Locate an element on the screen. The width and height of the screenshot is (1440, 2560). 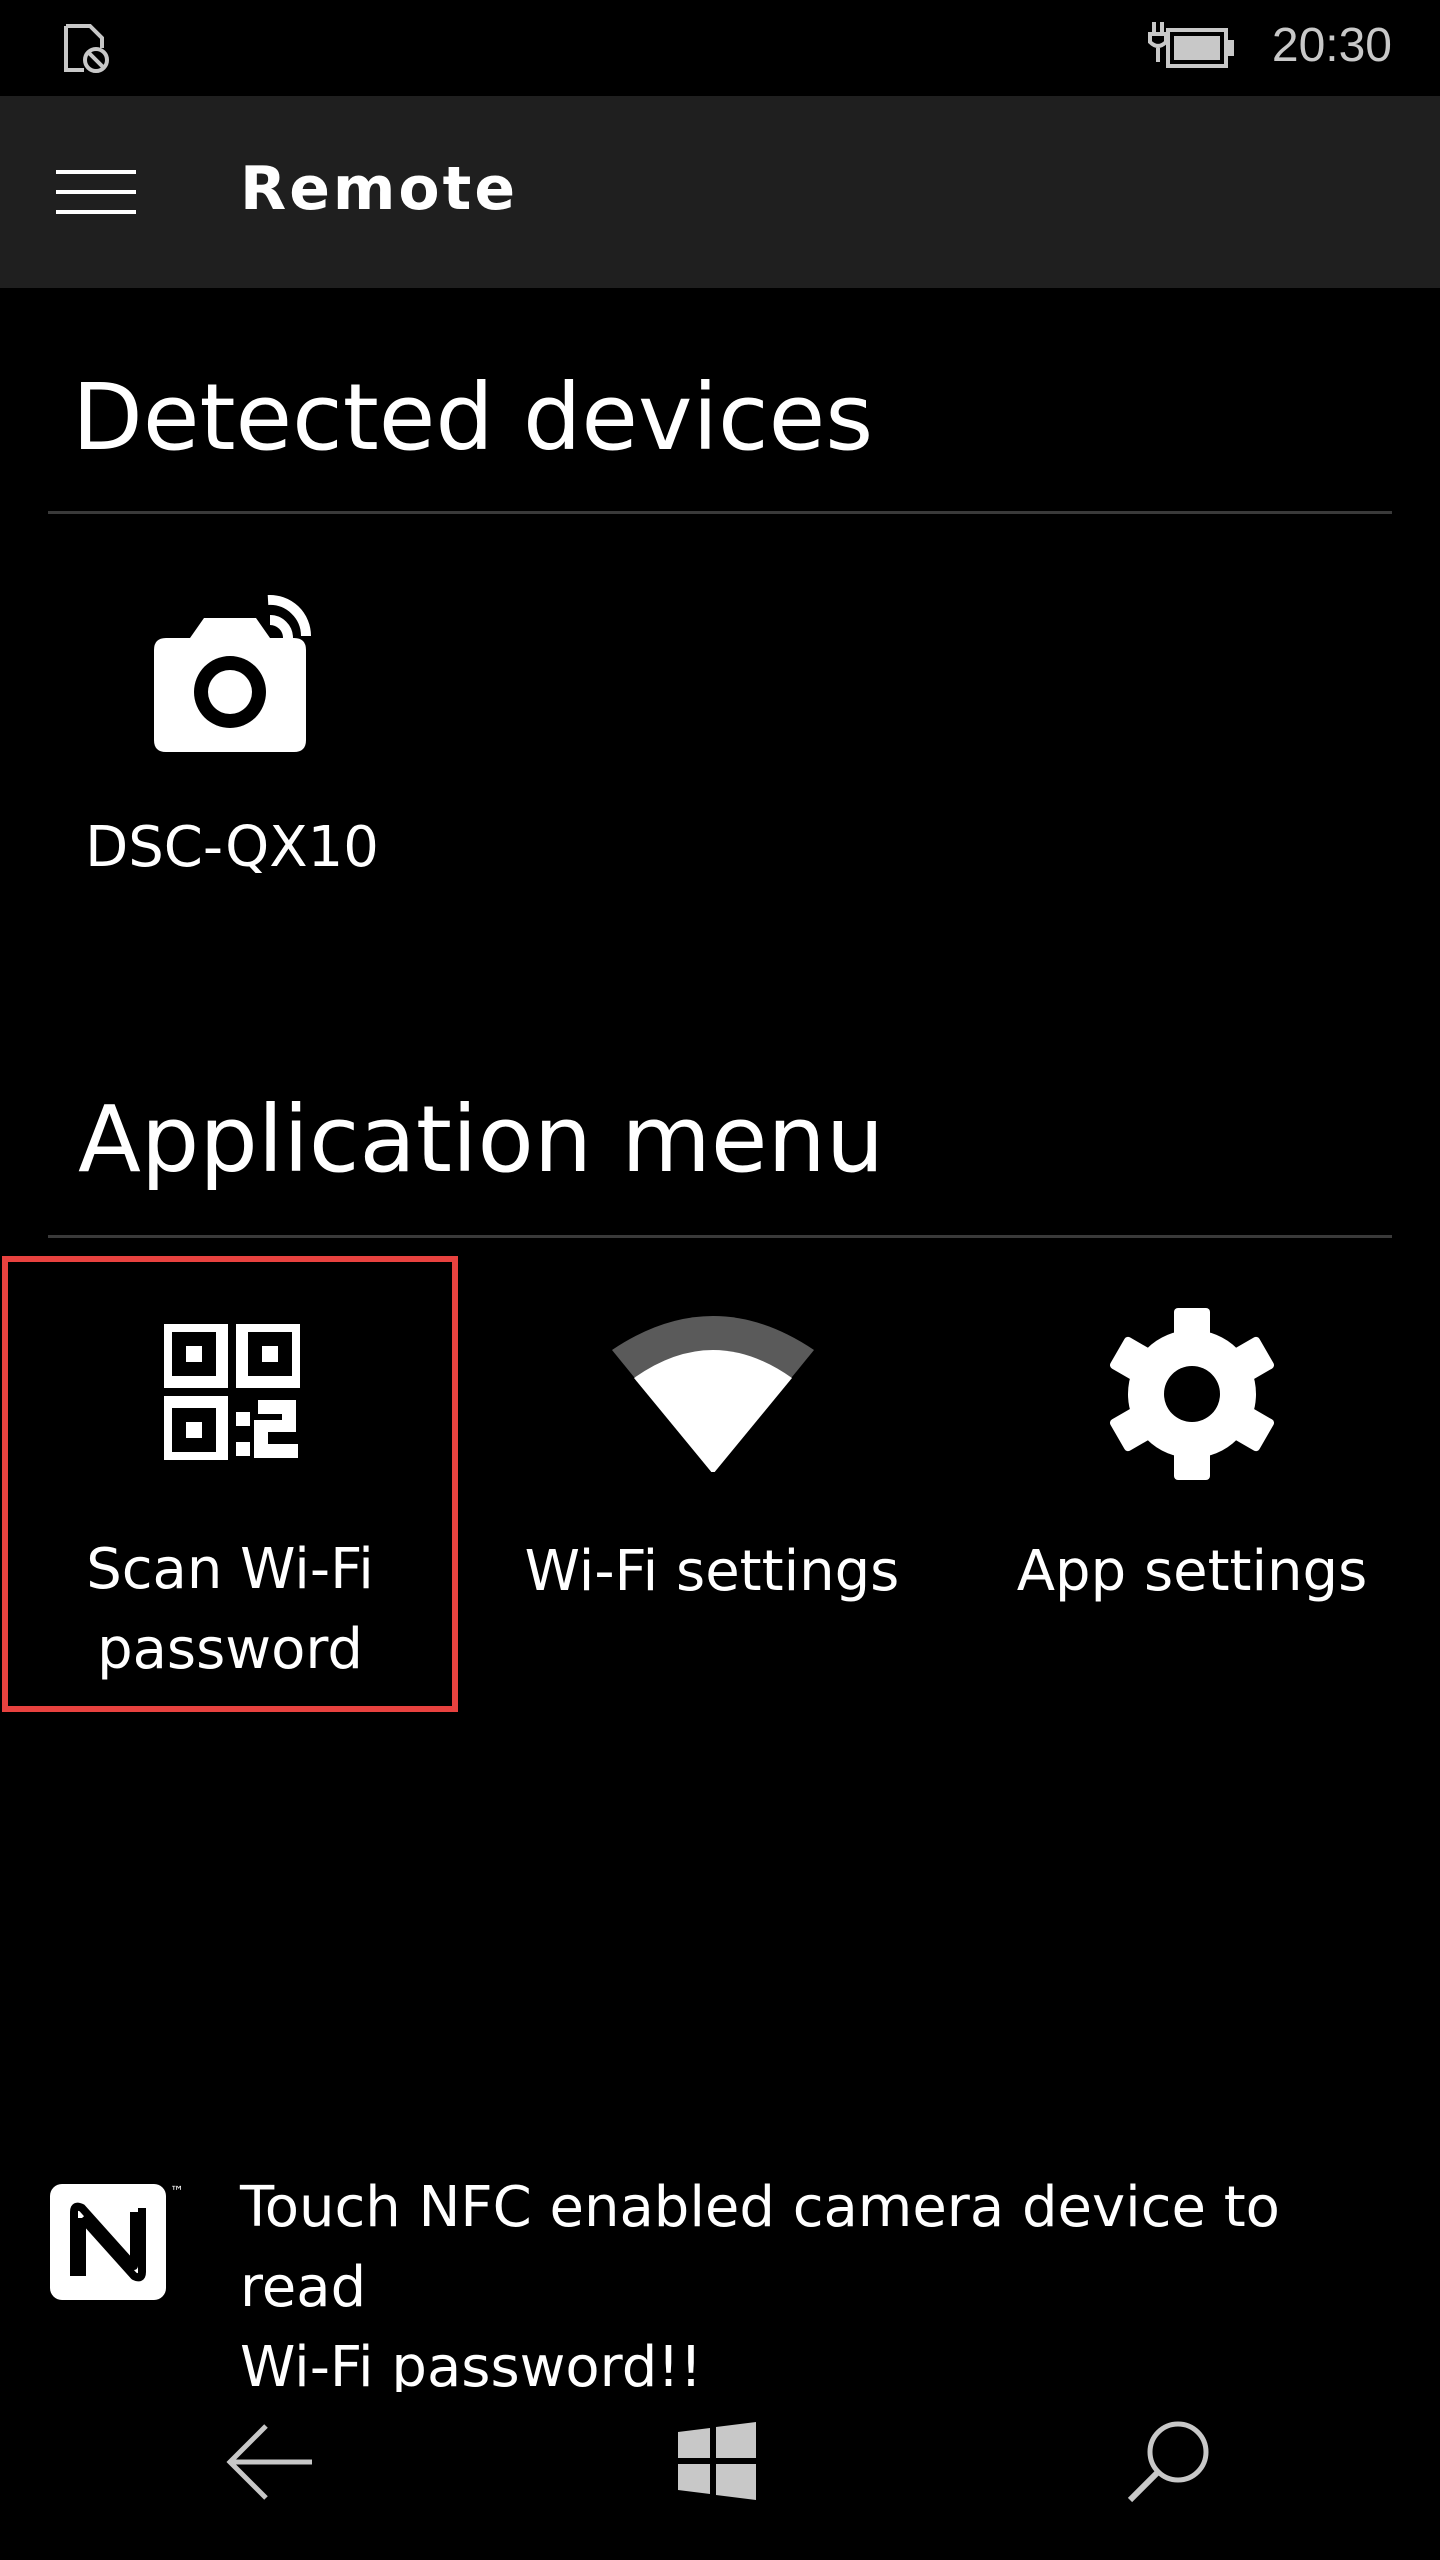
gear-icon is located at coordinates (1192, 1394).